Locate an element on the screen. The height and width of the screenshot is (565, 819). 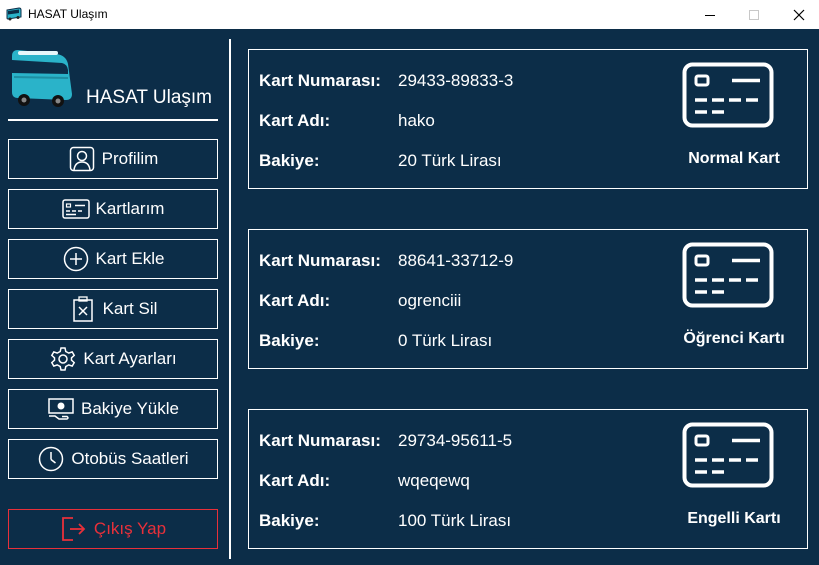
bus-logo-icon is located at coordinates (42, 78).